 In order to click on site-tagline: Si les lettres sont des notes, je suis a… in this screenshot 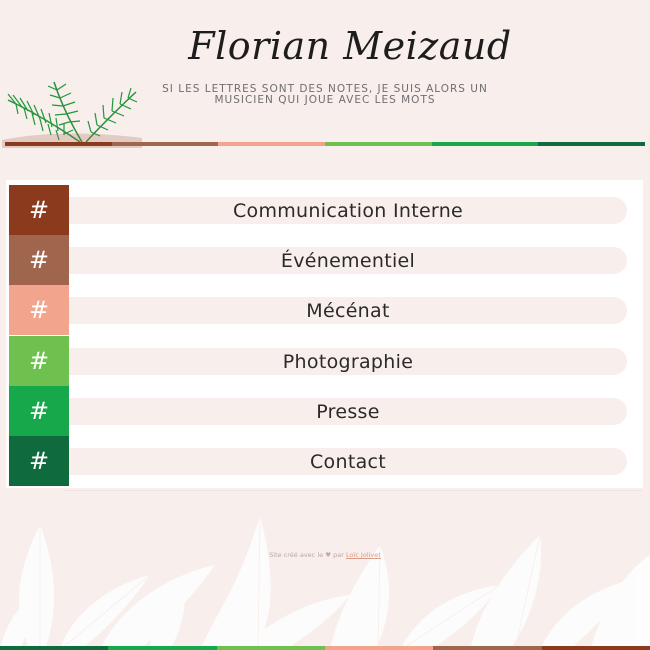, I will do `click(325, 94)`.